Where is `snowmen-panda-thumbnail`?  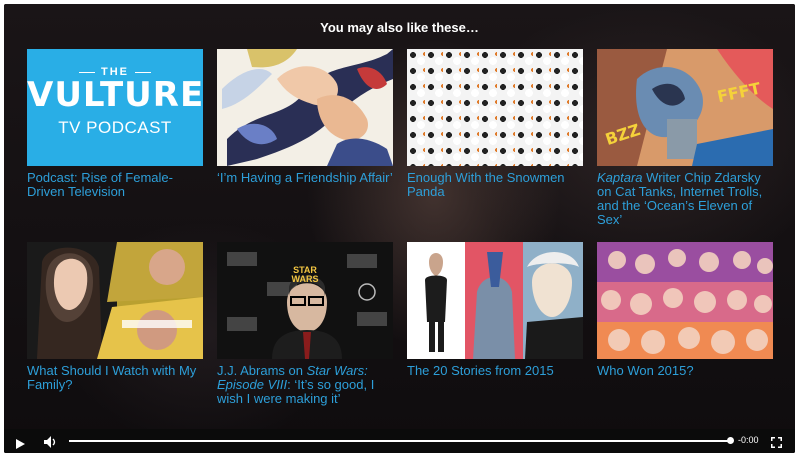
snowmen-panda-thumbnail is located at coordinates (495, 107).